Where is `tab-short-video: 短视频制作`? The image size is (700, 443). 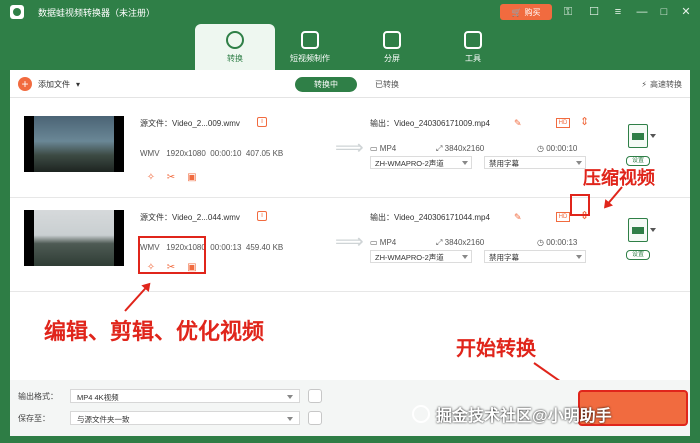
tab-short-video: 短视频制作 is located at coordinates (310, 47).